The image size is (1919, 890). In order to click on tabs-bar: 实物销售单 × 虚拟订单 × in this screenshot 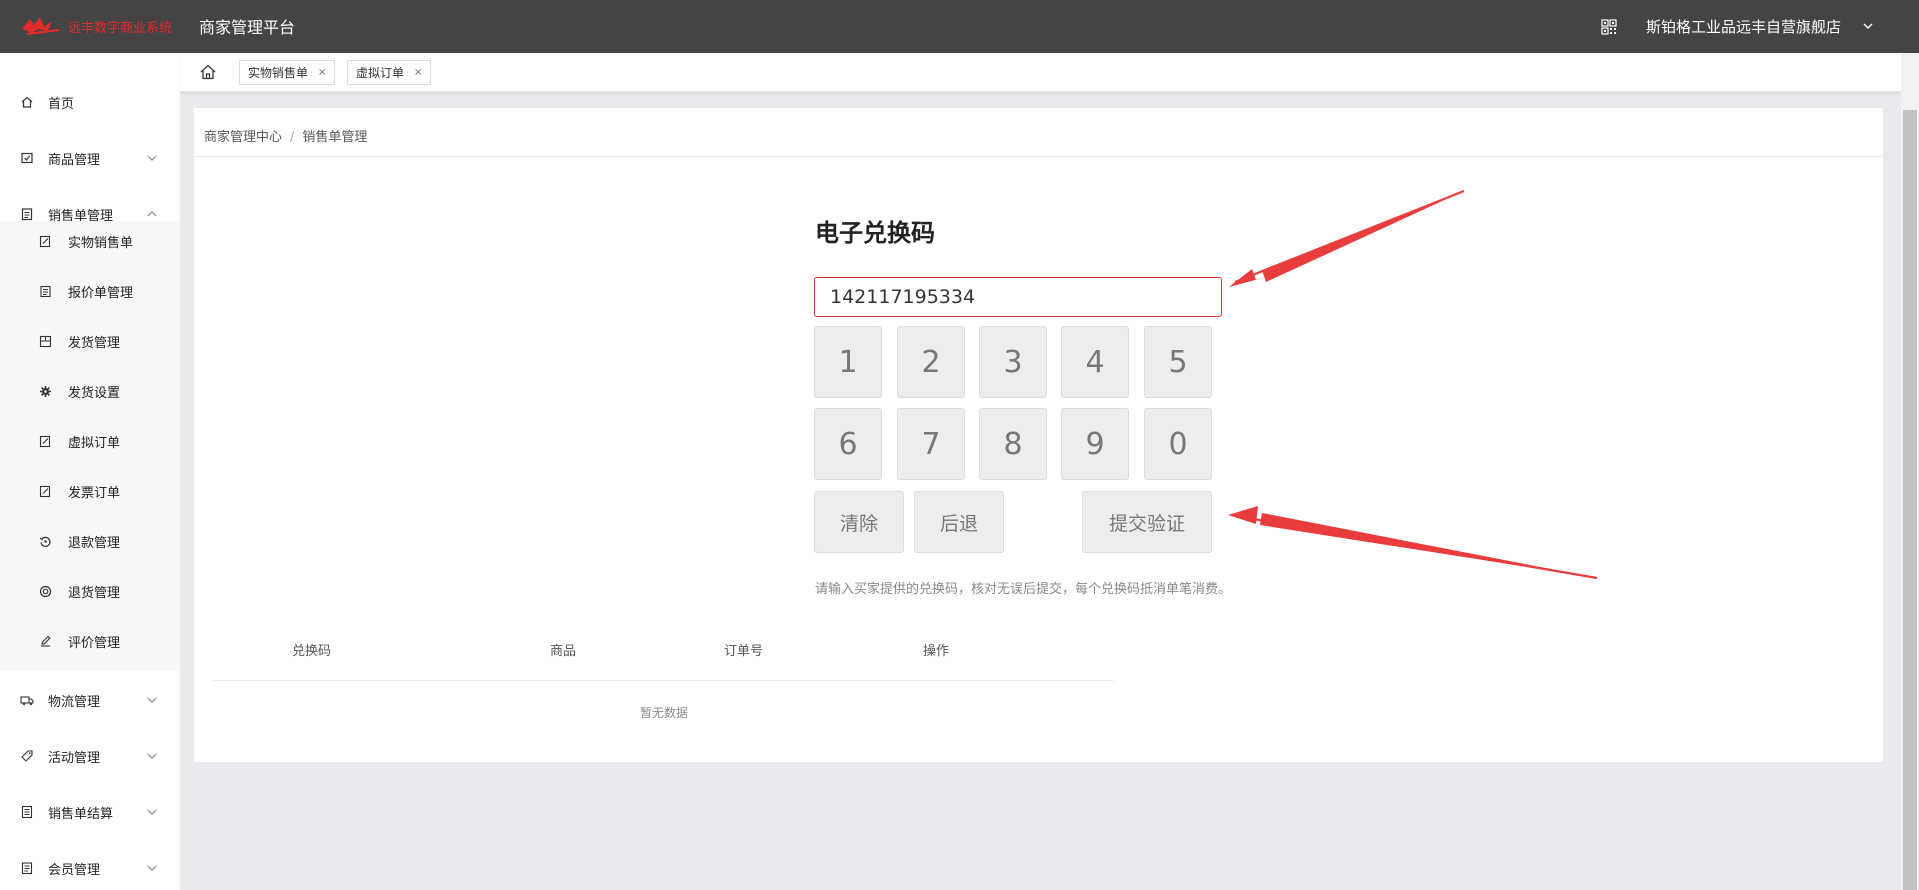, I will do `click(1040, 72)`.